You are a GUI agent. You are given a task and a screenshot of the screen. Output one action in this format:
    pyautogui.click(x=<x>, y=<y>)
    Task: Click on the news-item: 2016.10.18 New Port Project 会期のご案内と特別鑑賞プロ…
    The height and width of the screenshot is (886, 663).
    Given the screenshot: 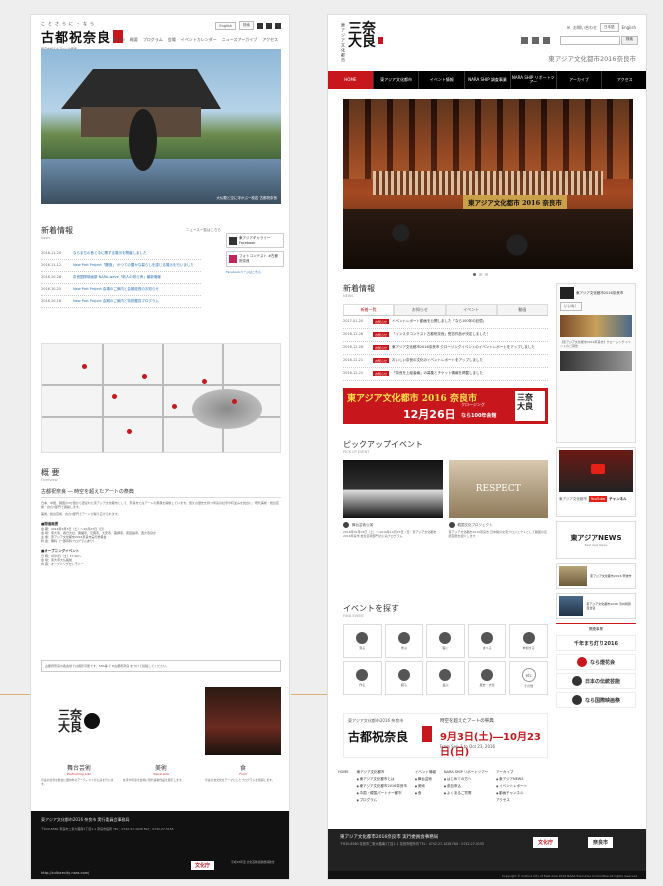 What is the action you would take?
    pyautogui.click(x=121, y=302)
    